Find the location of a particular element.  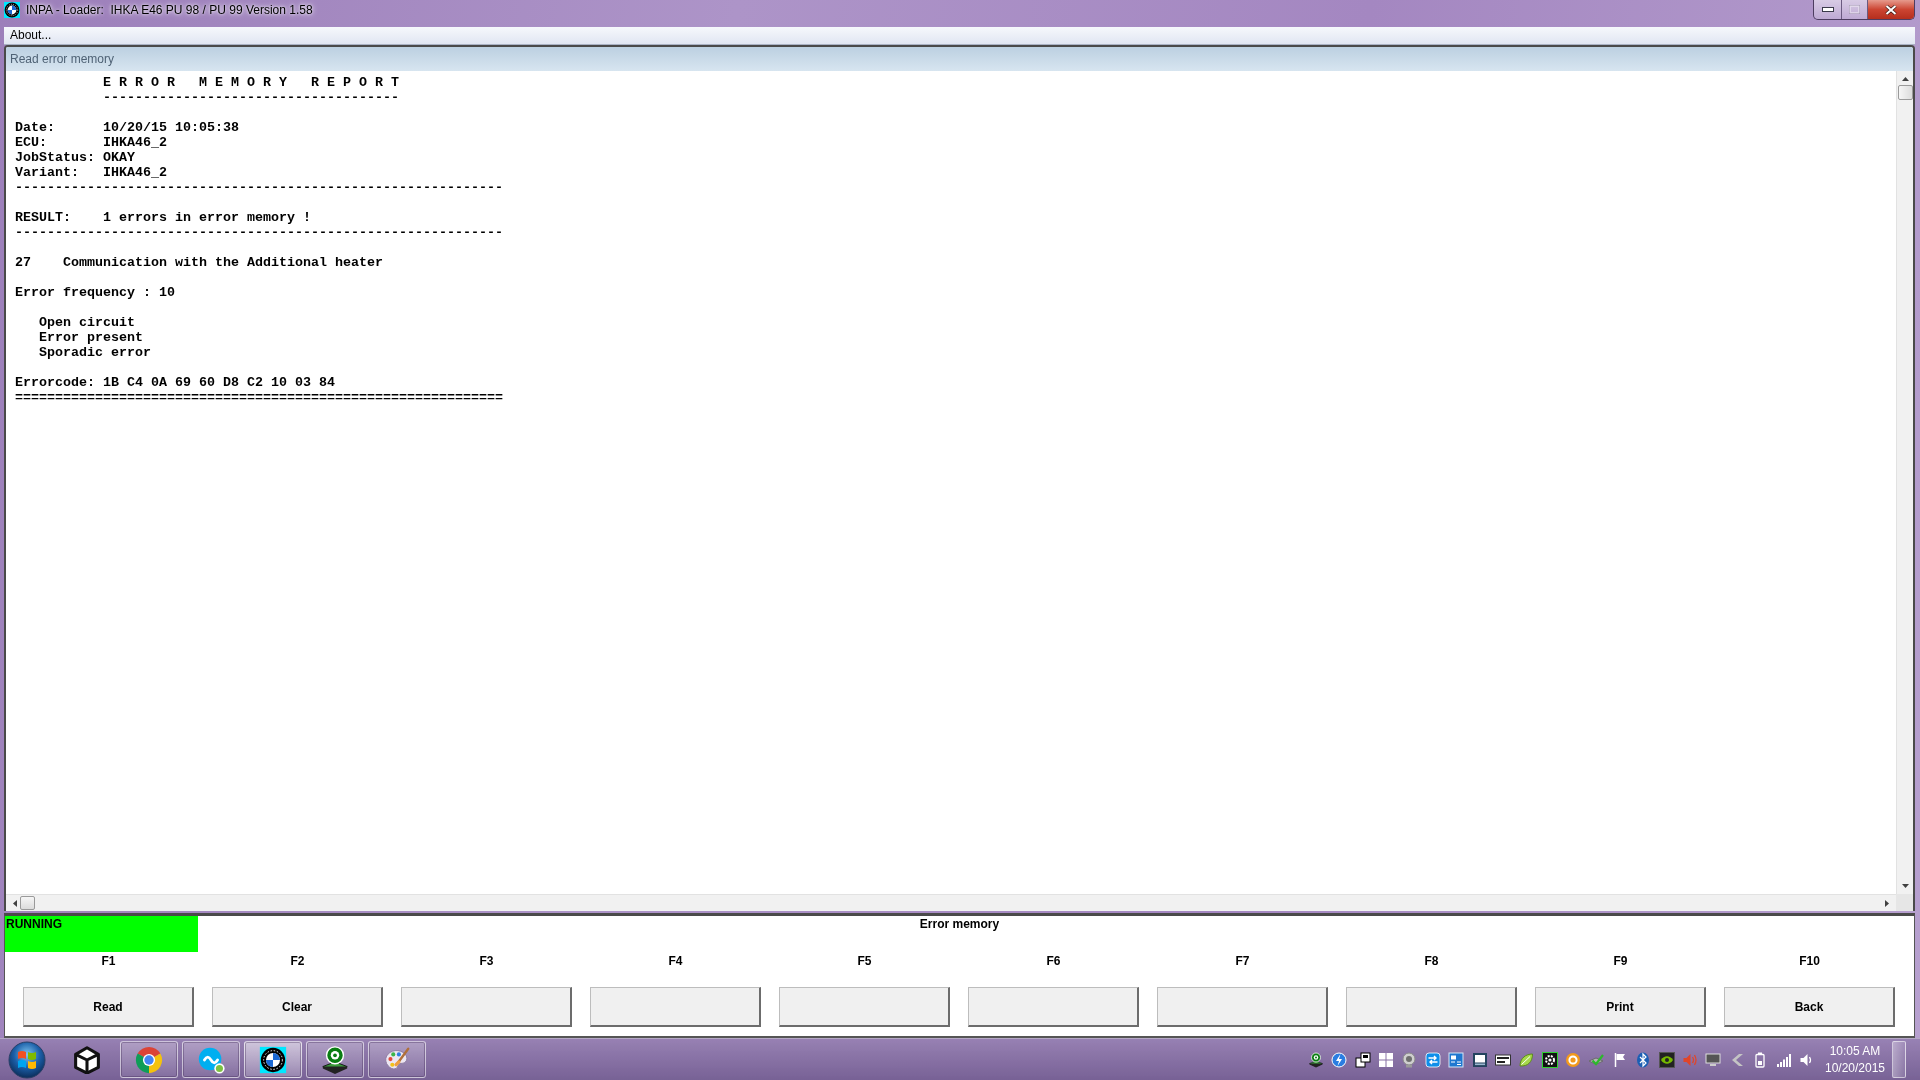

tile-icon is located at coordinates (1456, 1059).